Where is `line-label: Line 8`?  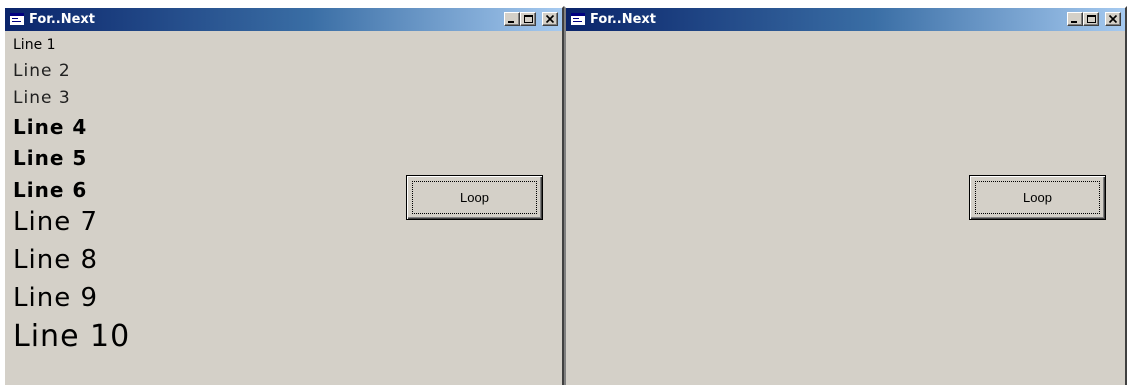
line-label: Line 8 is located at coordinates (55, 260).